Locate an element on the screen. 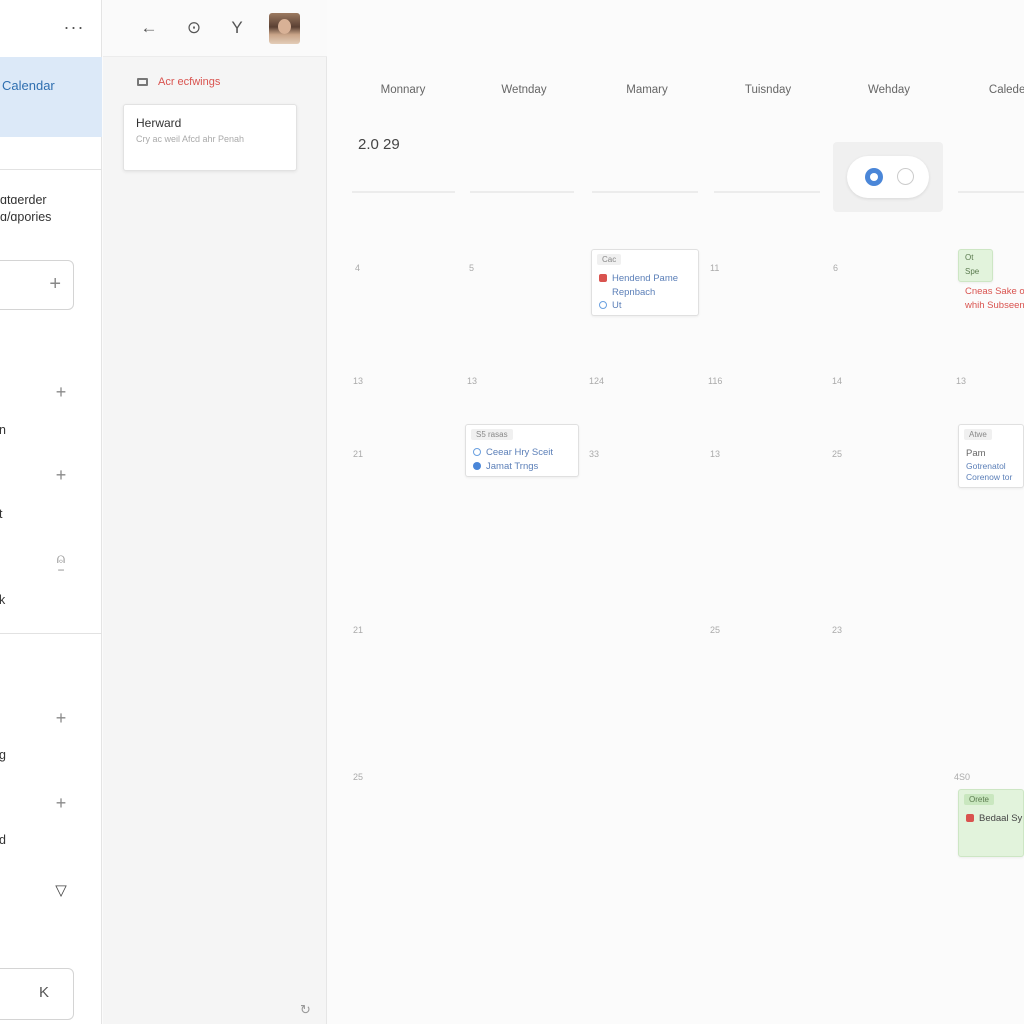  day-number: 11 is located at coordinates (715, 268).